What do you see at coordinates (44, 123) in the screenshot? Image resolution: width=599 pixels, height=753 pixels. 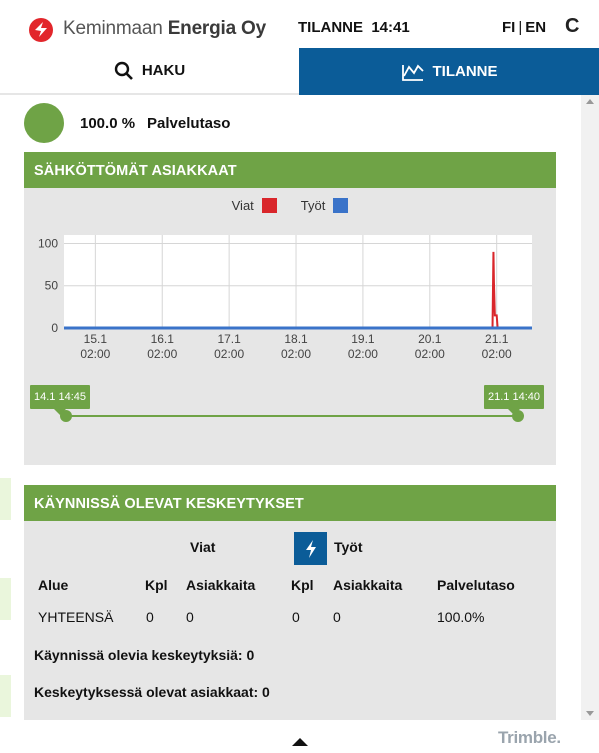 I see `service-level-indicator` at bounding box center [44, 123].